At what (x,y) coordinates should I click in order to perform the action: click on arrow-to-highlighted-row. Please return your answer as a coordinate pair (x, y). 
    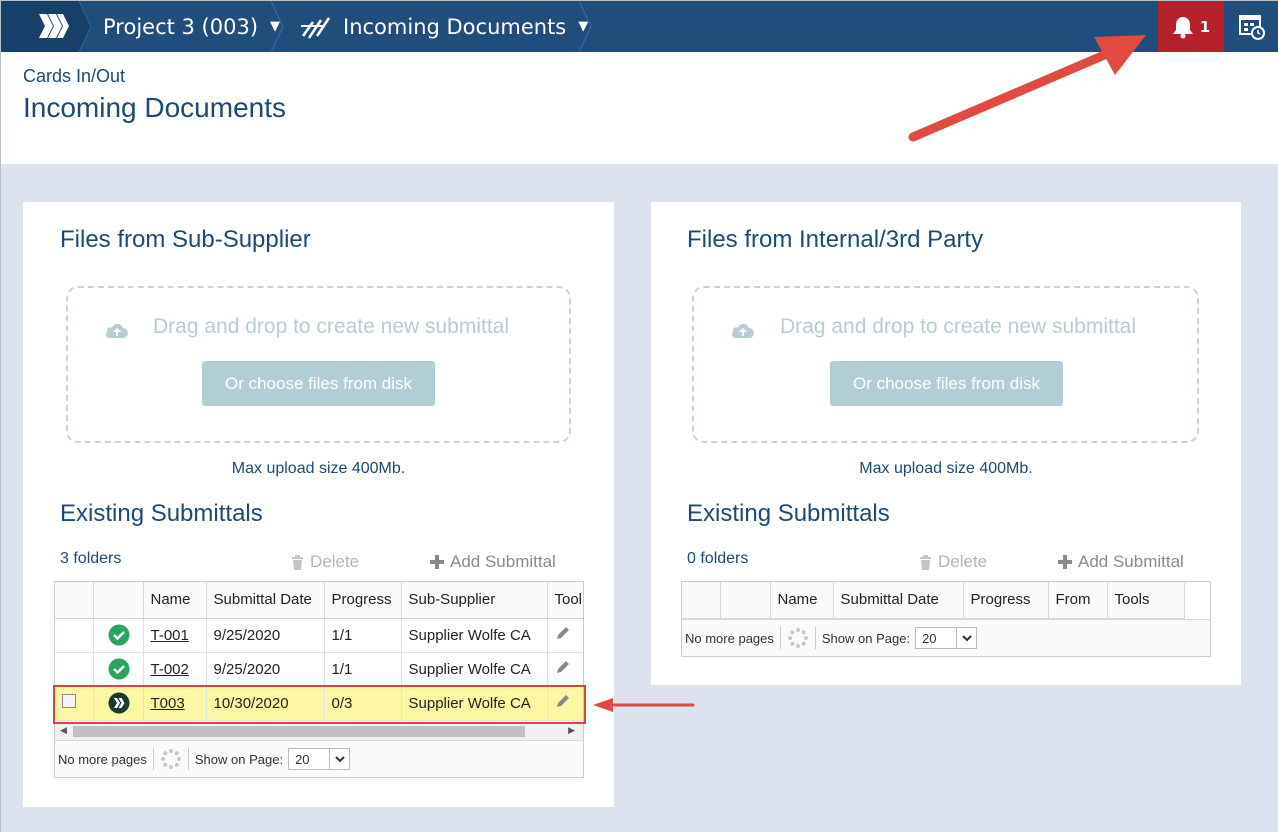
    Looking at the image, I should click on (644, 705).